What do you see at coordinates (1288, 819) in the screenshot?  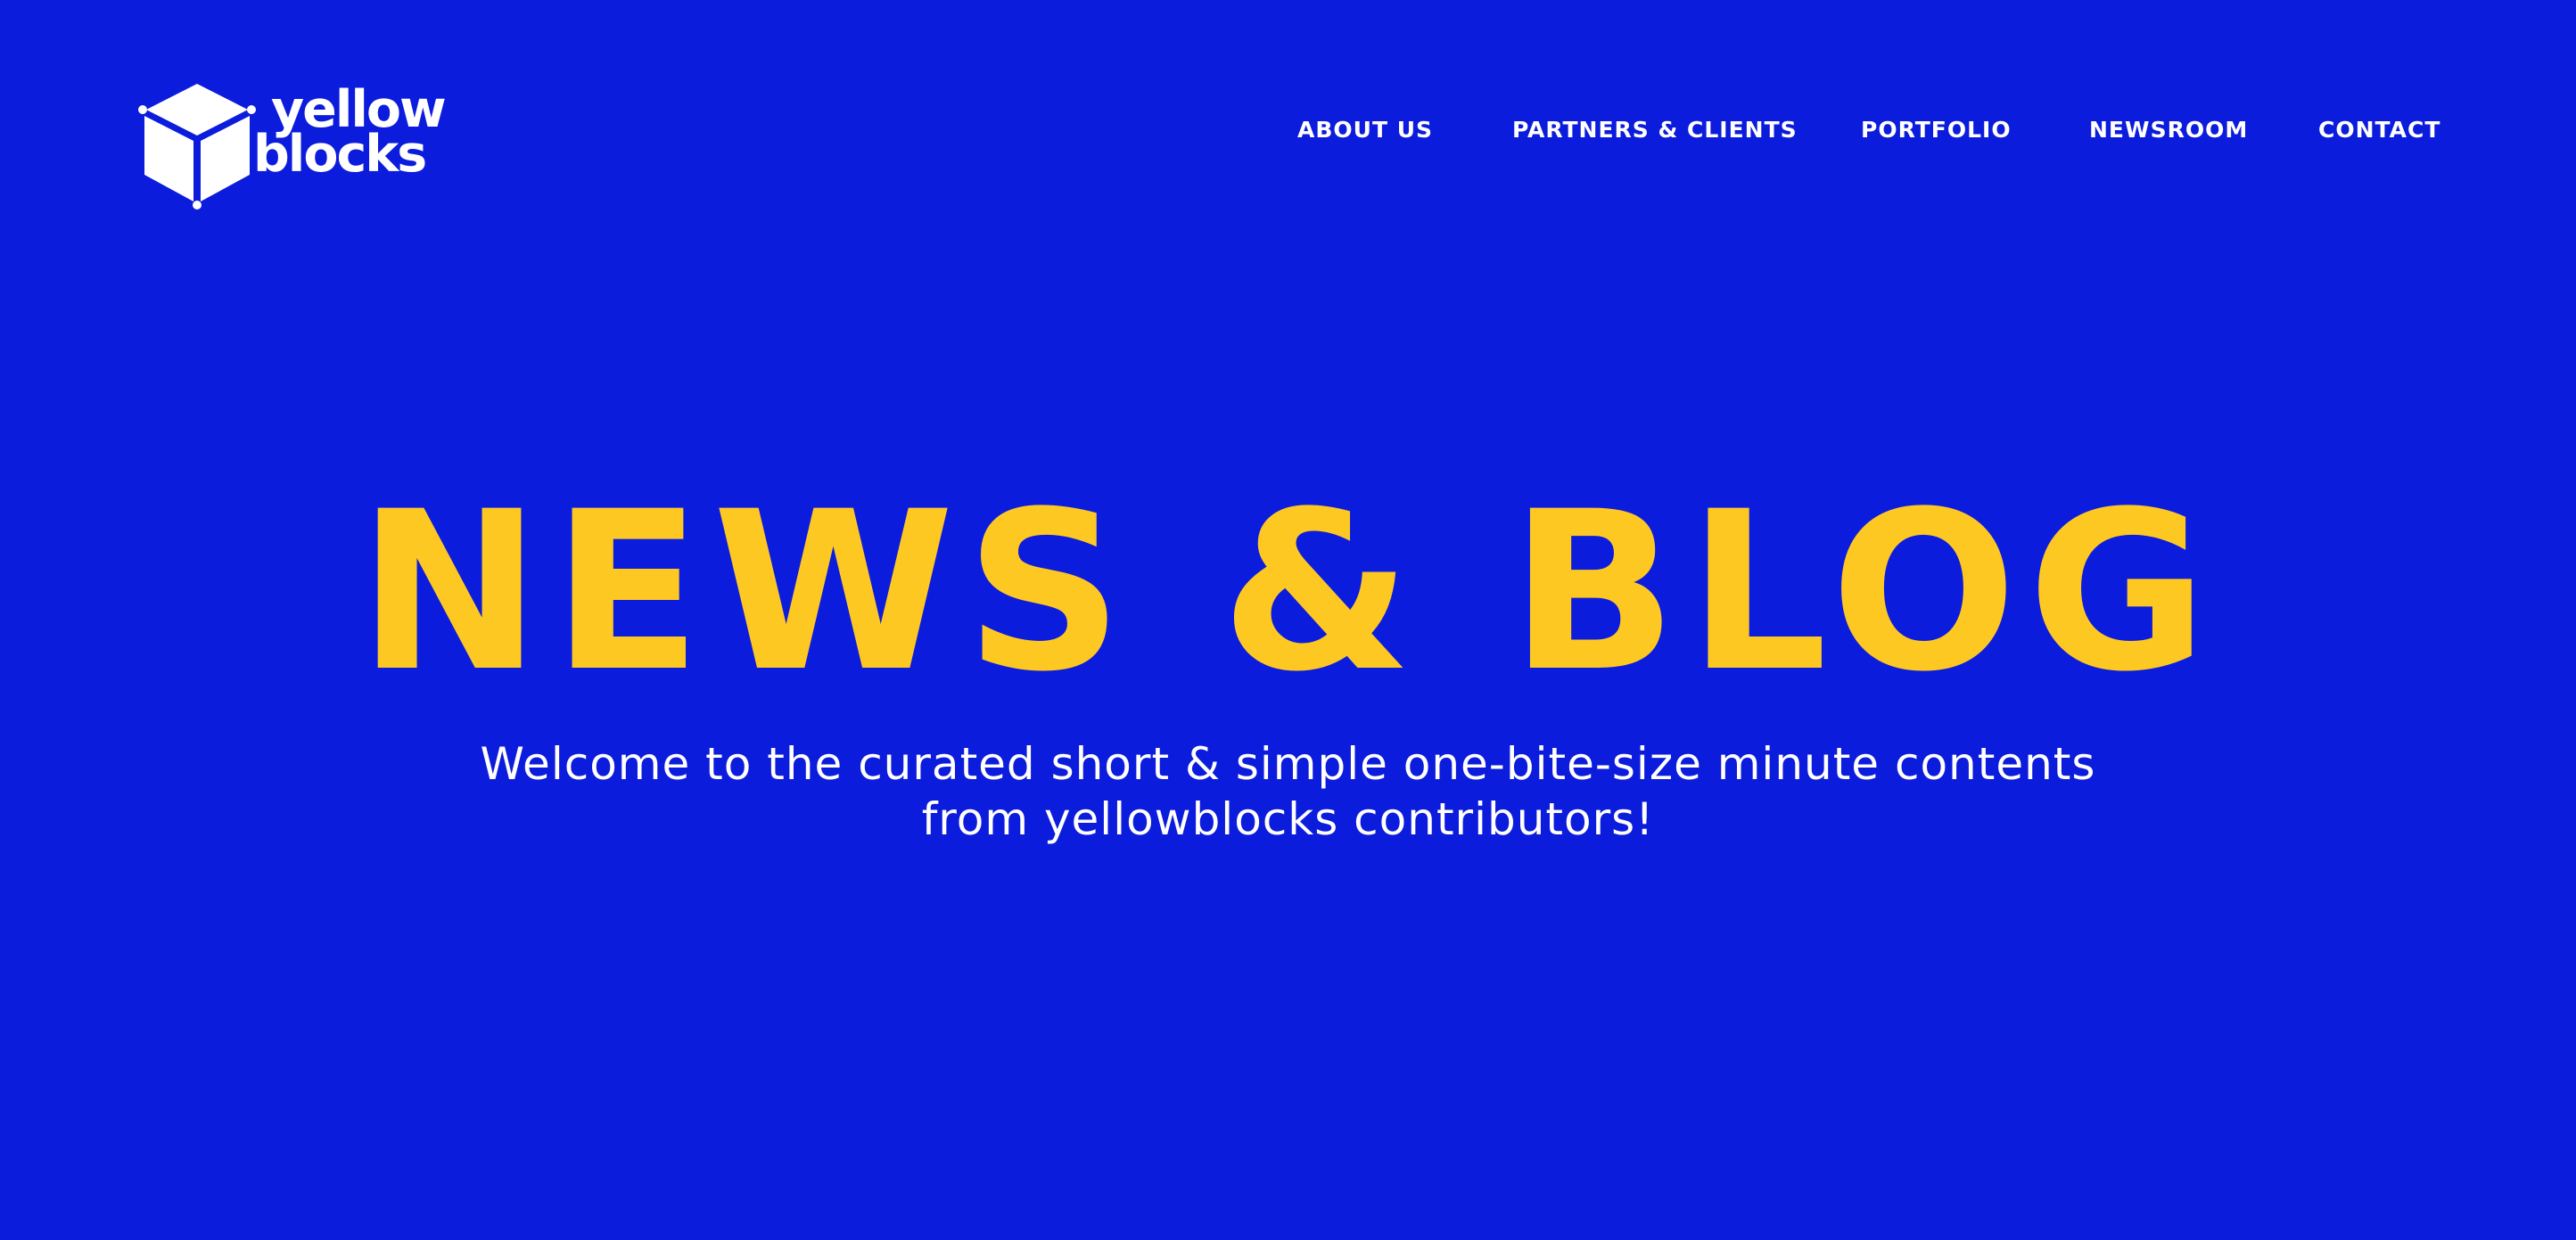 I see `hero-subtitle-line-2: from yellowblocks contributors!` at bounding box center [1288, 819].